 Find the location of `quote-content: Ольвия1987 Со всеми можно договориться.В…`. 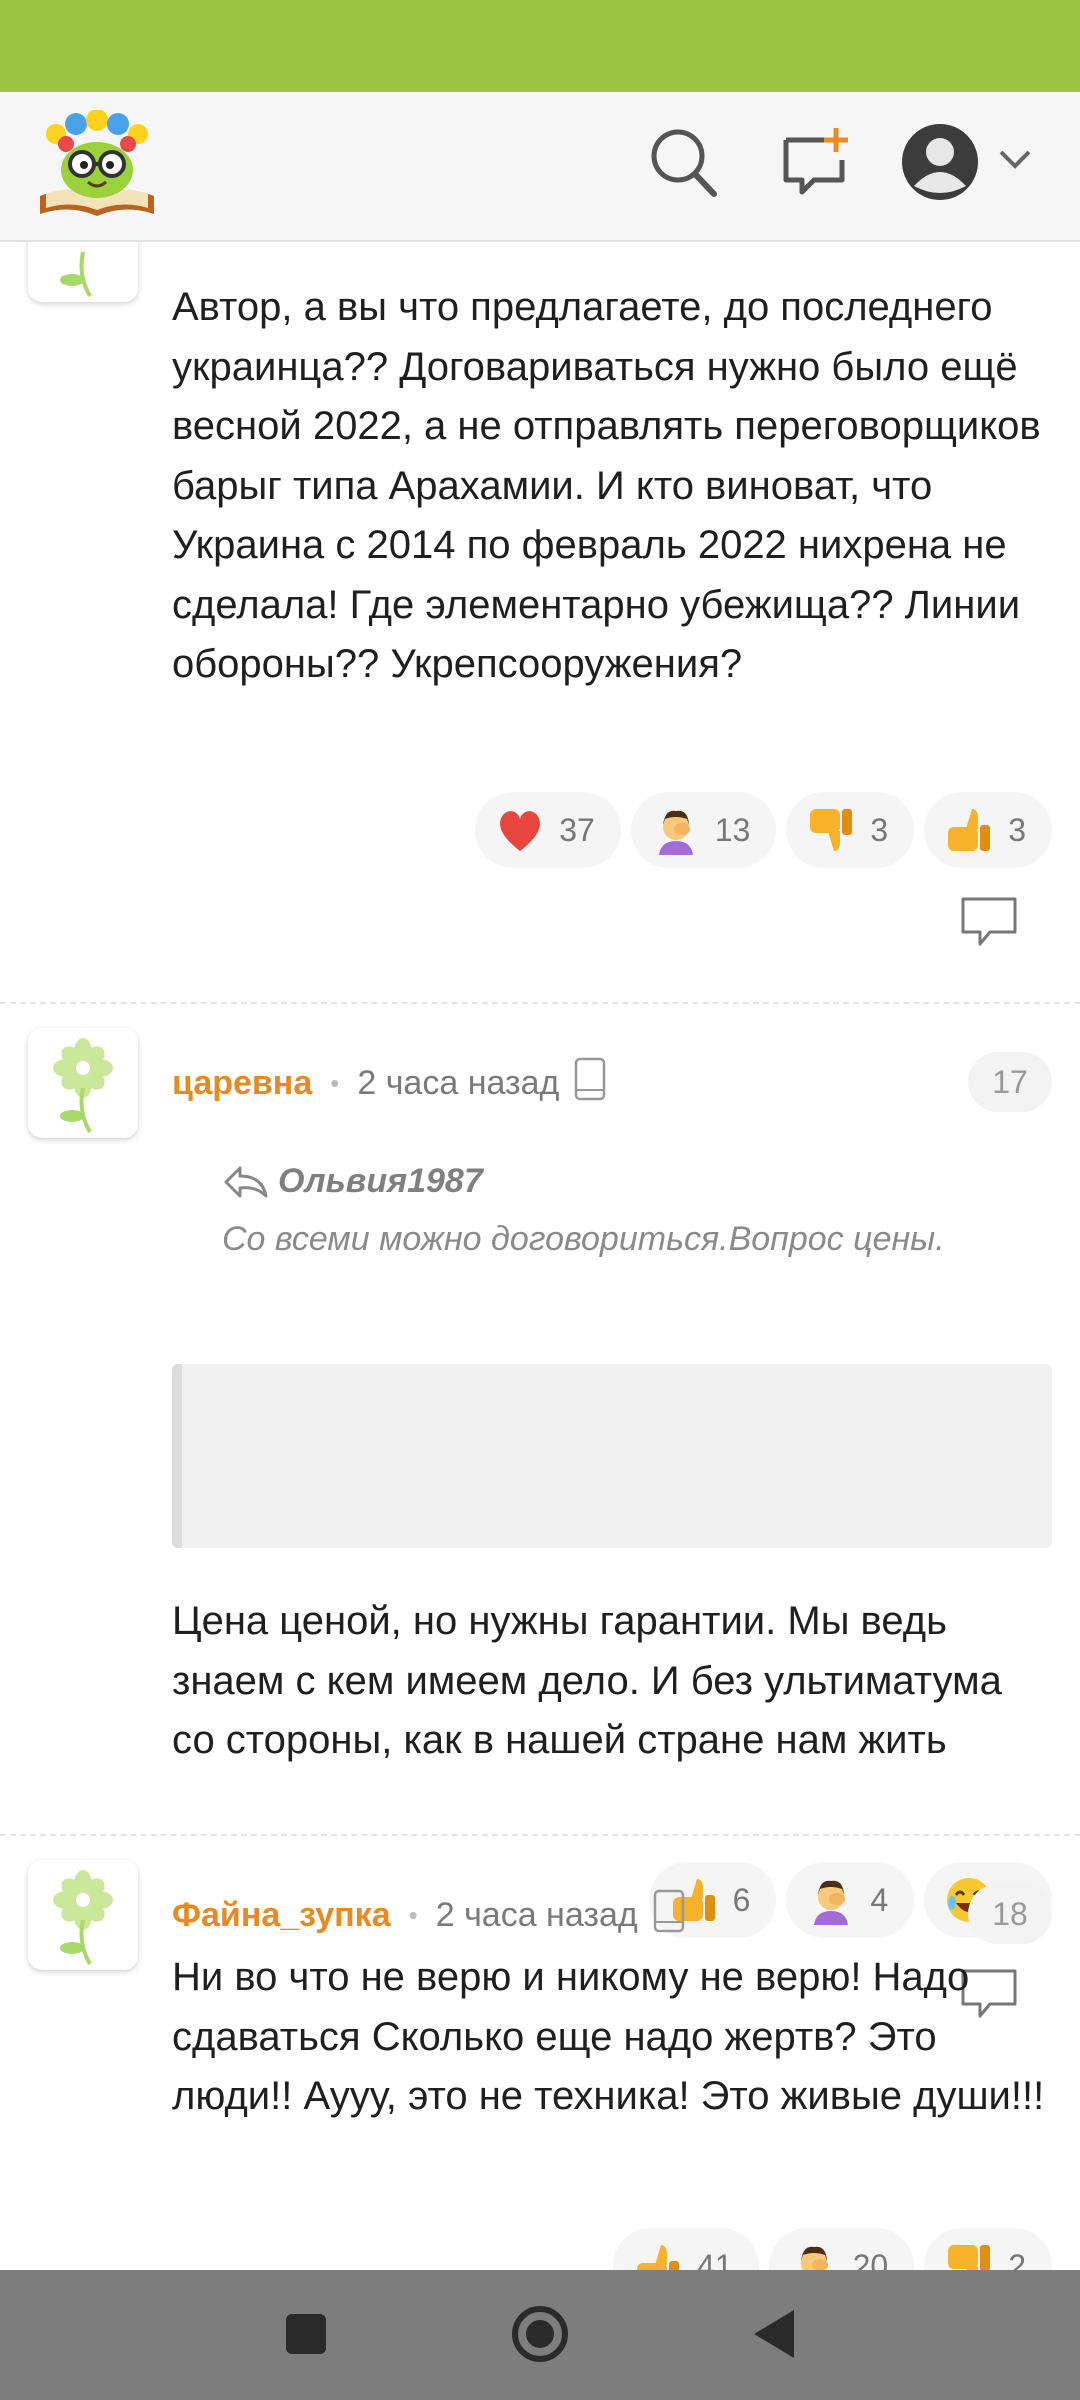

quote-content: Ольвия1987 Со всеми можно договориться.В… is located at coordinates (612, 1216).